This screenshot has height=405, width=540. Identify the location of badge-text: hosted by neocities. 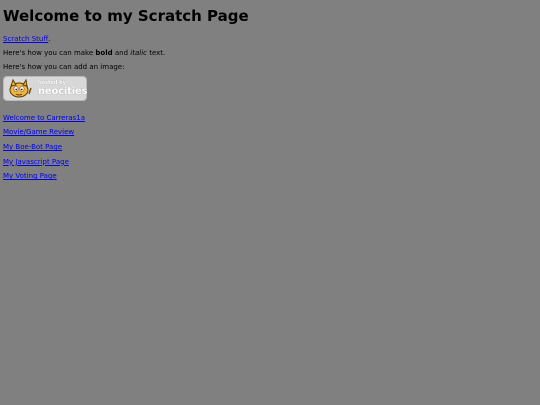
(63, 88).